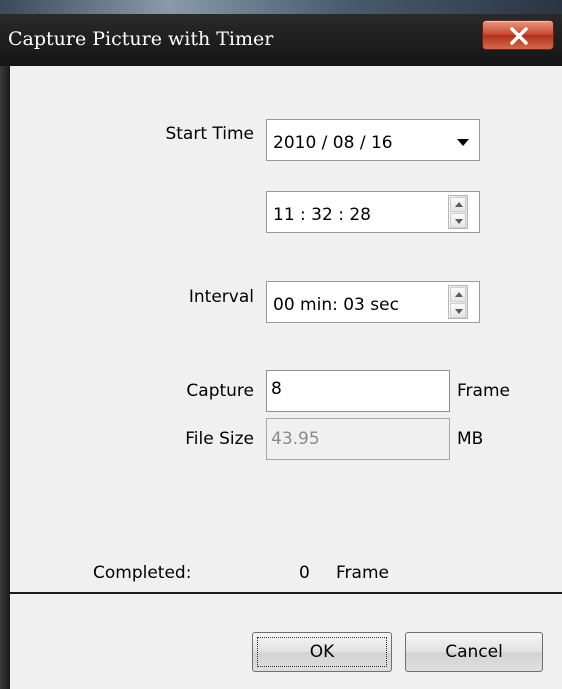  What do you see at coordinates (463, 142) in the screenshot?
I see `chevron-down-icon` at bounding box center [463, 142].